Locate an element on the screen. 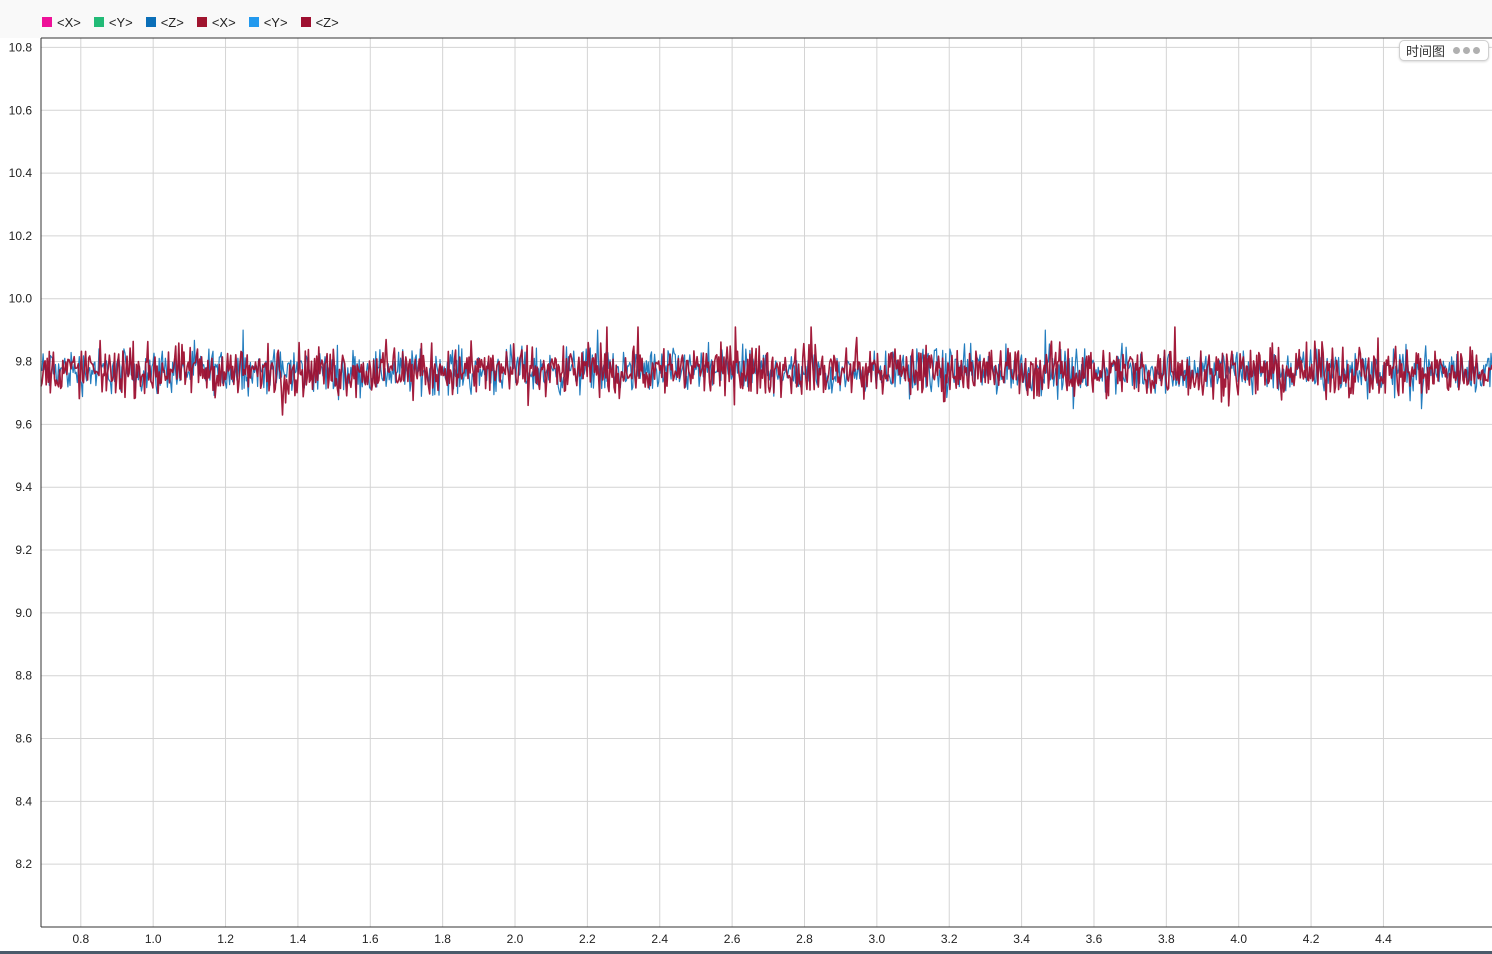  x-tick-label: 2.2 is located at coordinates (587, 939).